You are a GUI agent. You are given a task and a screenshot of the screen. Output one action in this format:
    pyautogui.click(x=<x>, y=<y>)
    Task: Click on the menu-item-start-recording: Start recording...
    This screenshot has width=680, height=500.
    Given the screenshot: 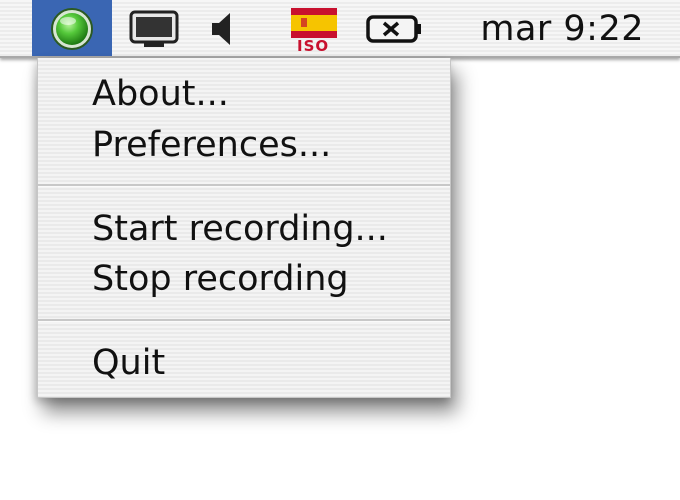 What is the action you would take?
    pyautogui.click(x=244, y=229)
    